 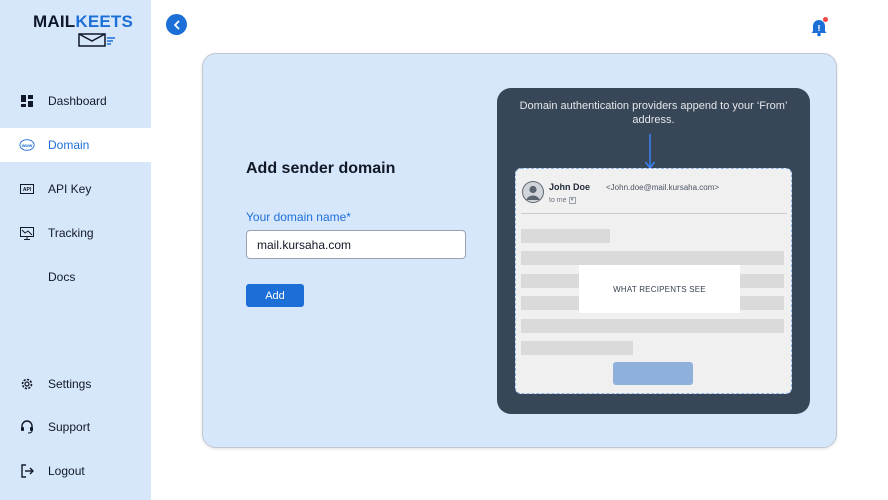 I want to click on logo: MAILKEETS, so click(x=83, y=31).